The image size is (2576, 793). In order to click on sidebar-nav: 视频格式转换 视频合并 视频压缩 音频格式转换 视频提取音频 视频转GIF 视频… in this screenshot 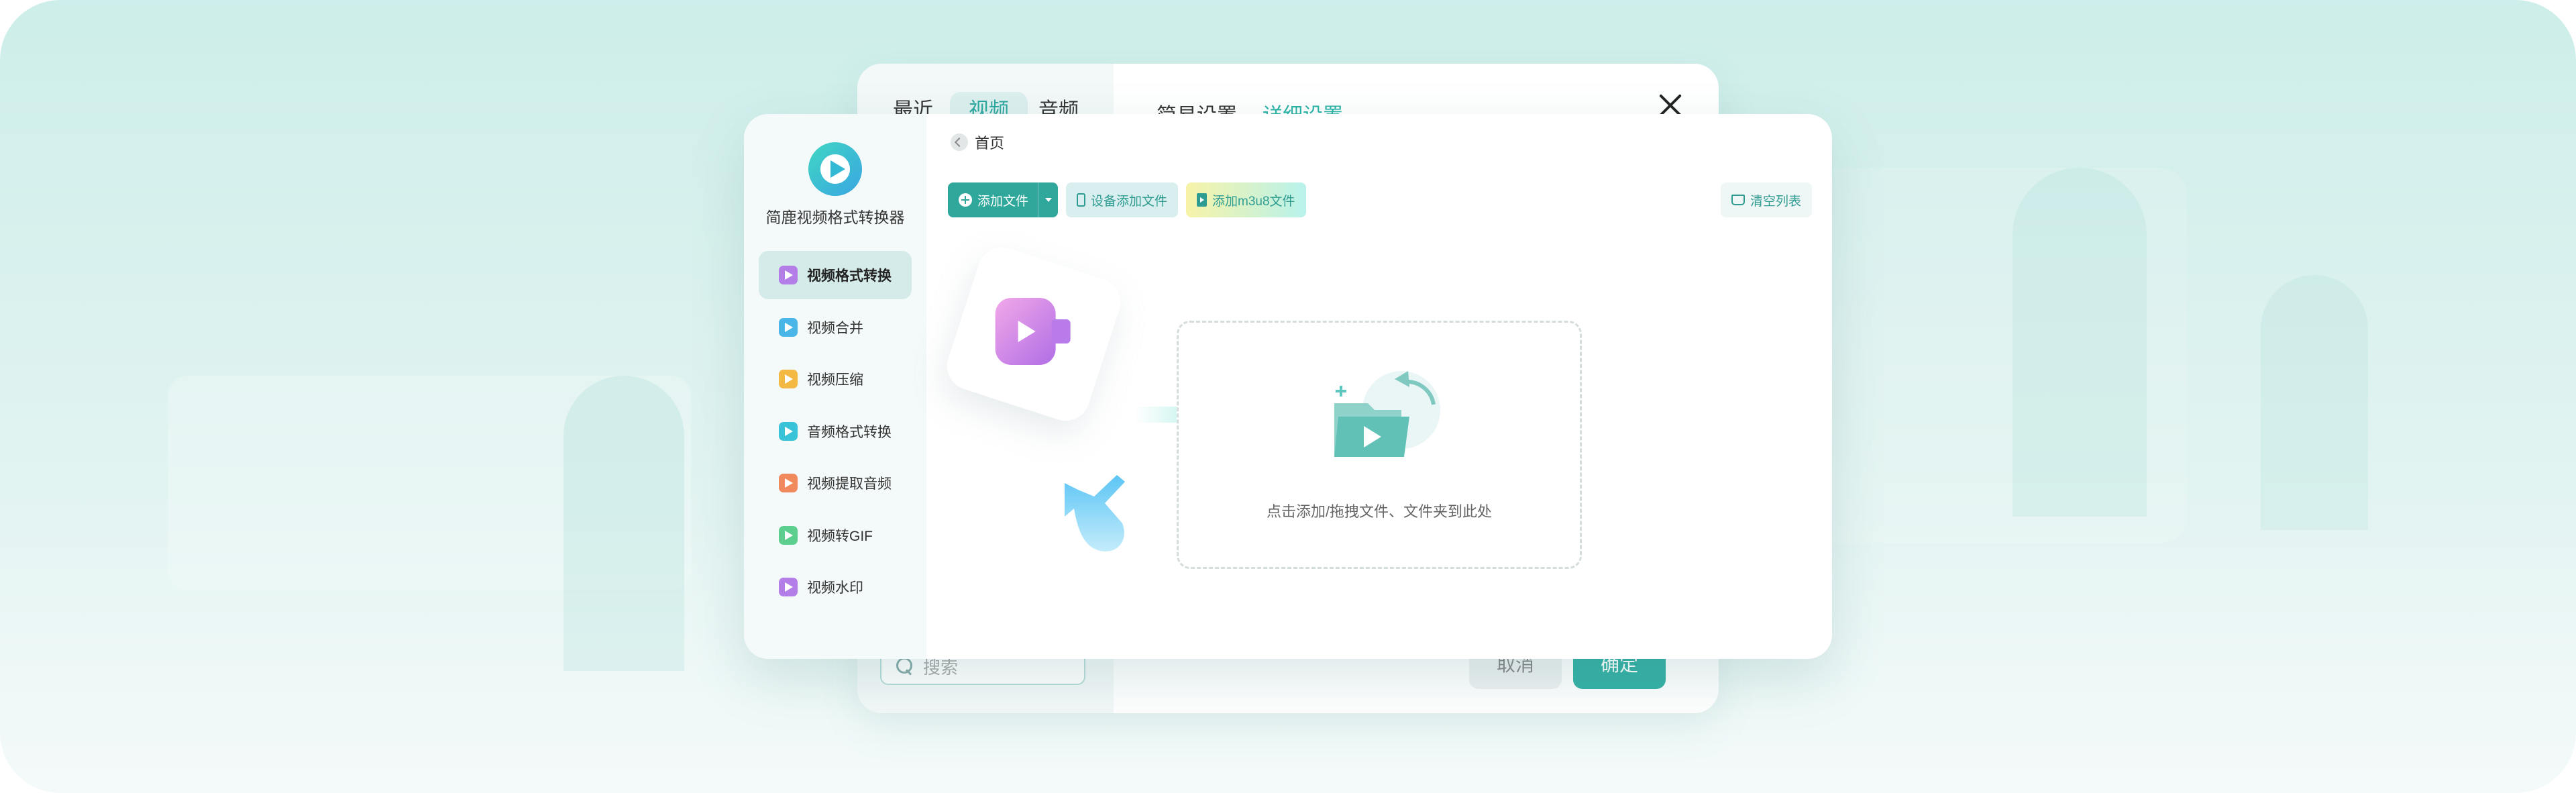, I will do `click(835, 433)`.